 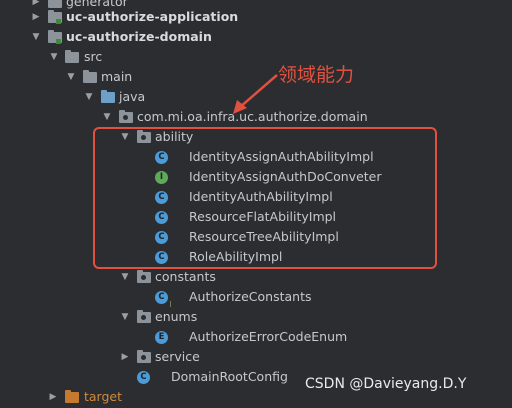 What do you see at coordinates (93, 56) in the screenshot?
I see `tree-item-label: src` at bounding box center [93, 56].